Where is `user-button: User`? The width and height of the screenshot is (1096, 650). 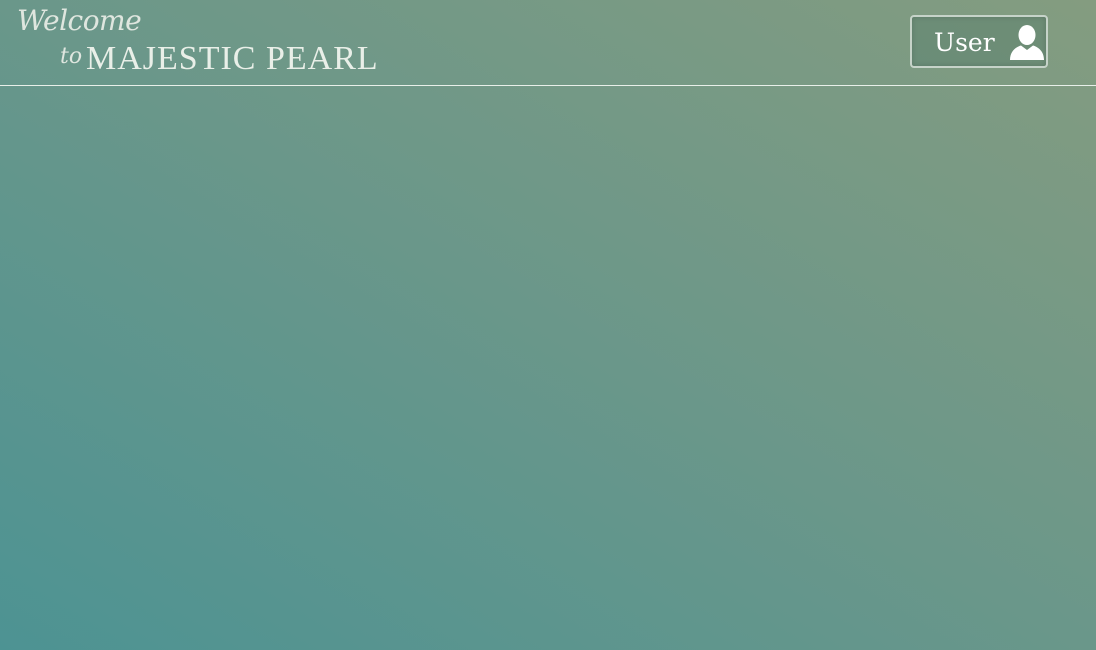 user-button: User is located at coordinates (979, 41).